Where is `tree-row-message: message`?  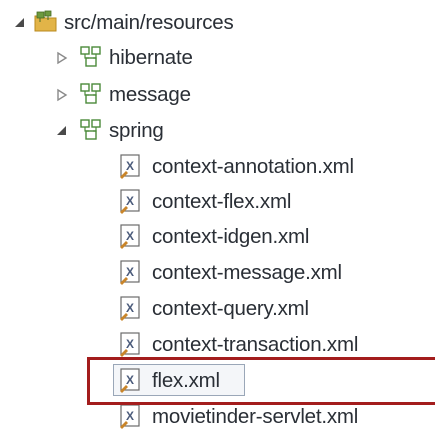
tree-row-message: message is located at coordinates (217, 95).